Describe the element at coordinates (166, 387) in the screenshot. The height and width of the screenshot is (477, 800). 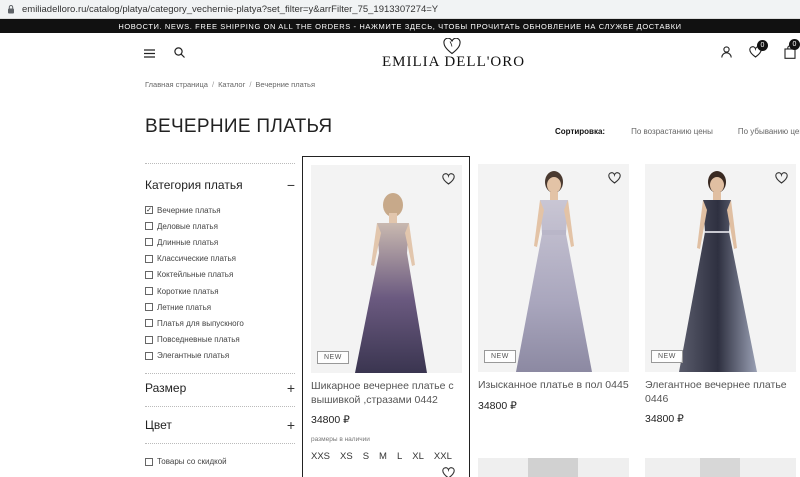
I see `filter-size-title: Размер` at that location.